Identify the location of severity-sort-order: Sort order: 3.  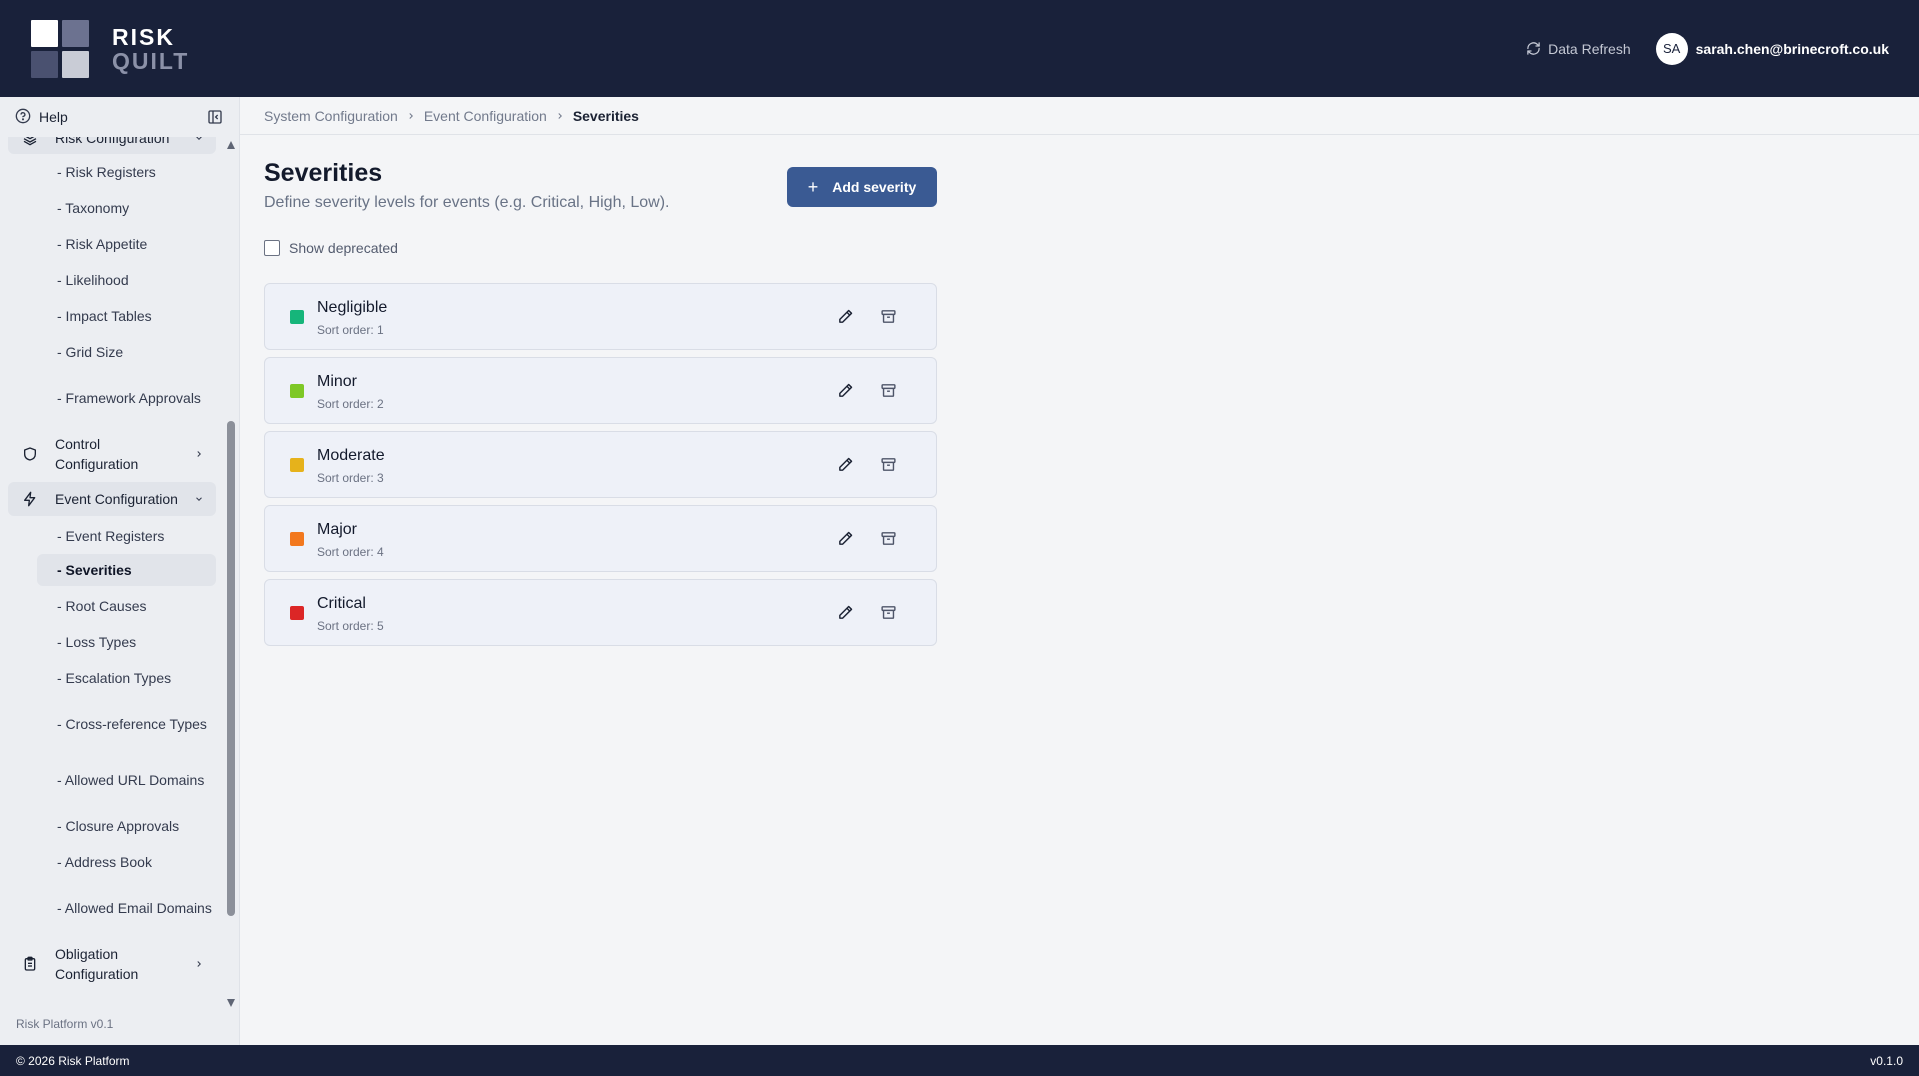
(350, 478).